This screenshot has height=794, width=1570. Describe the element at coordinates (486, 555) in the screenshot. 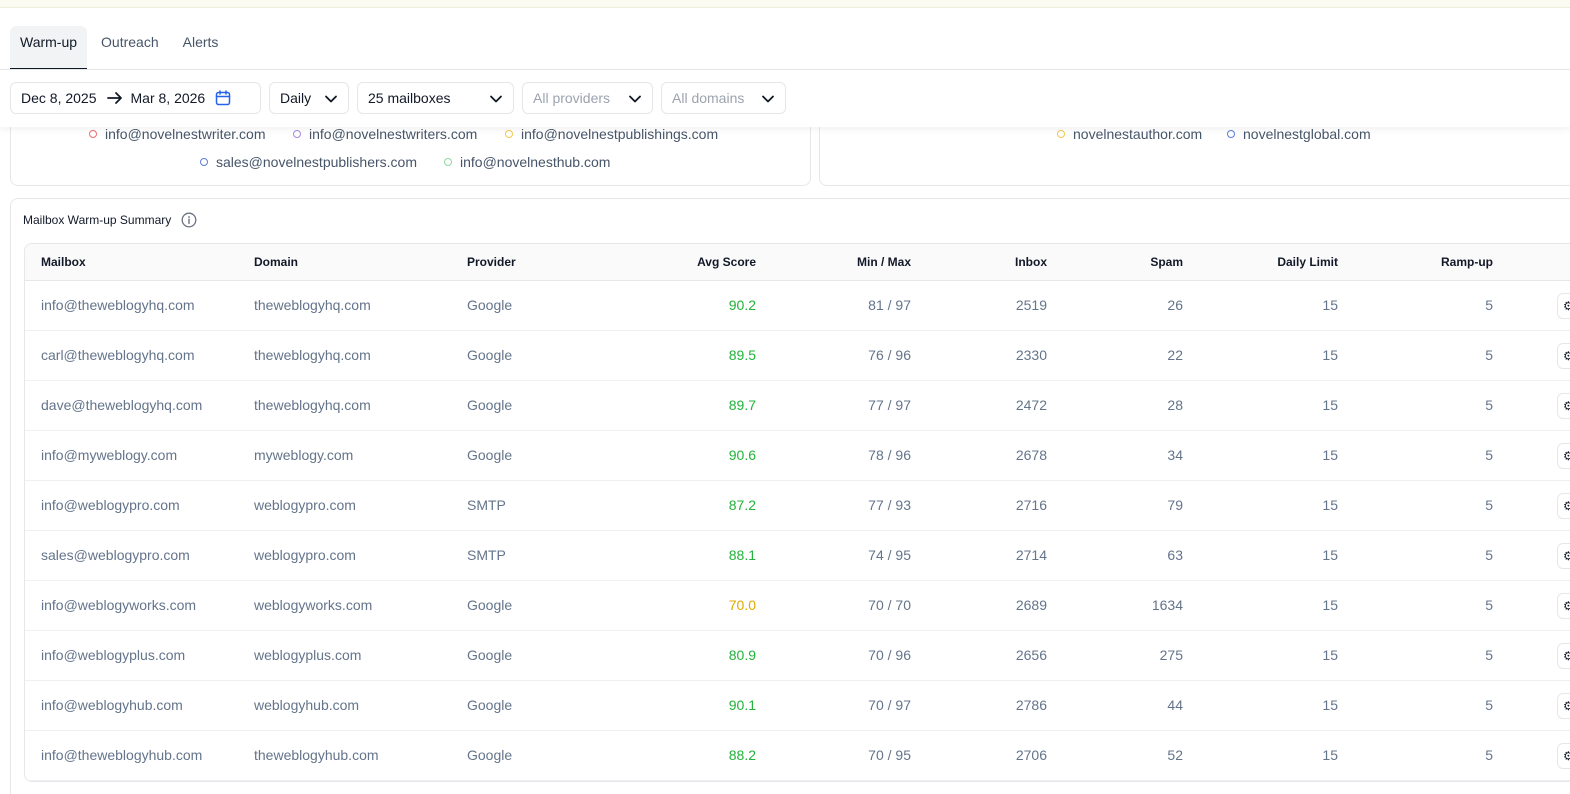

I see `cell-provider: SMTP` at that location.